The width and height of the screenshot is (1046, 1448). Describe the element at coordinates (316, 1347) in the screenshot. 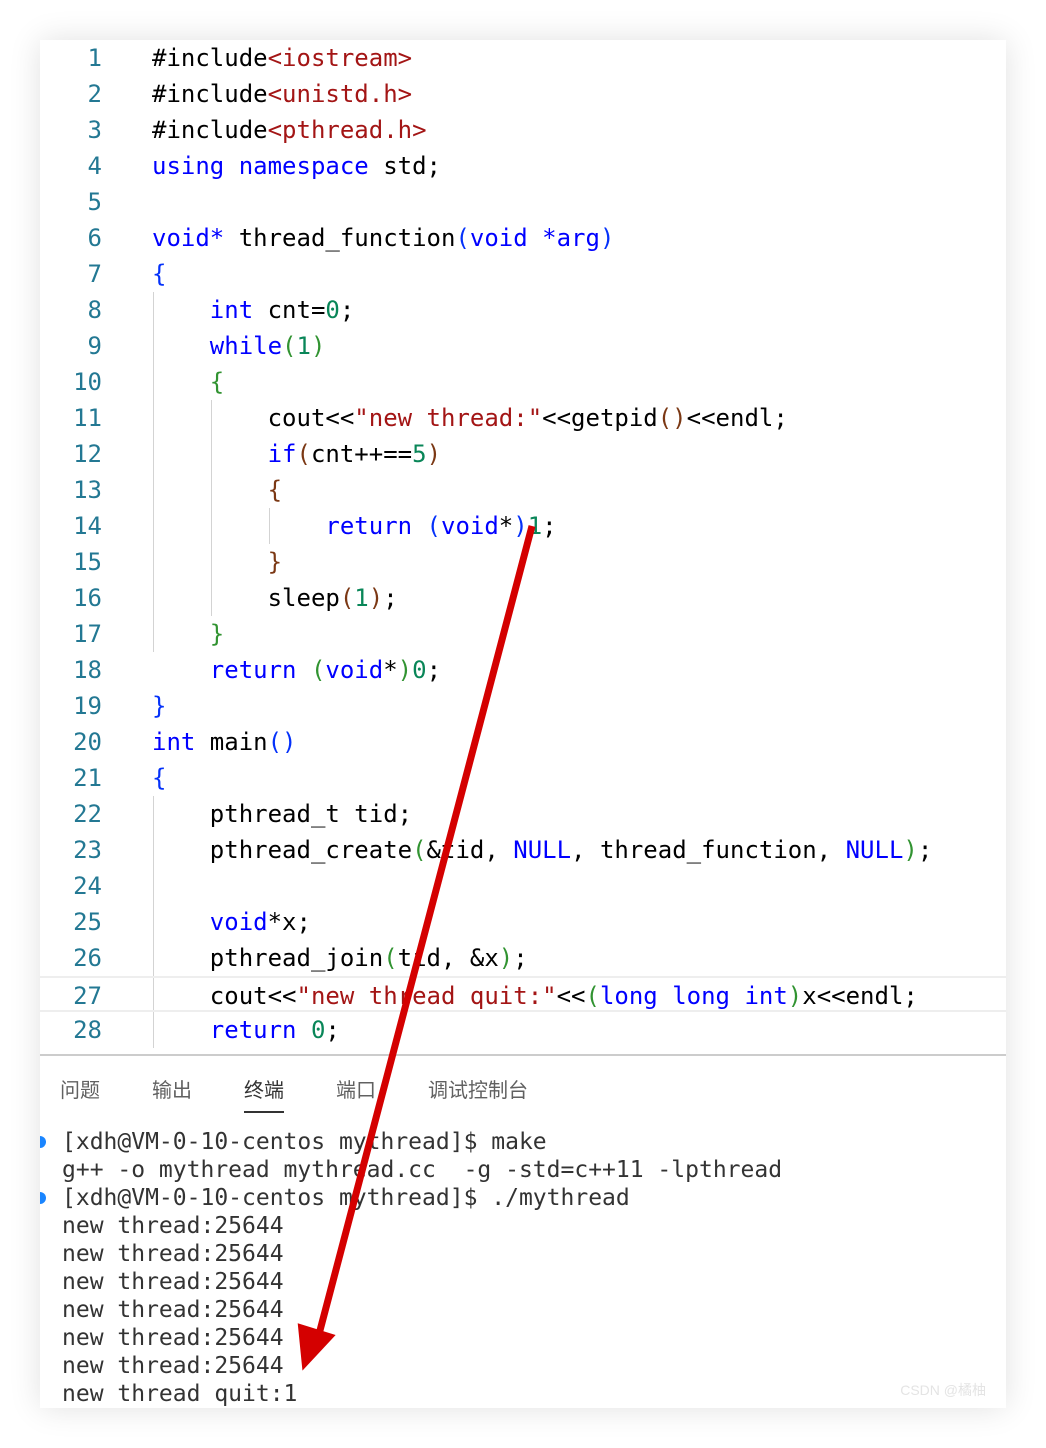

I see `arrow-head` at that location.